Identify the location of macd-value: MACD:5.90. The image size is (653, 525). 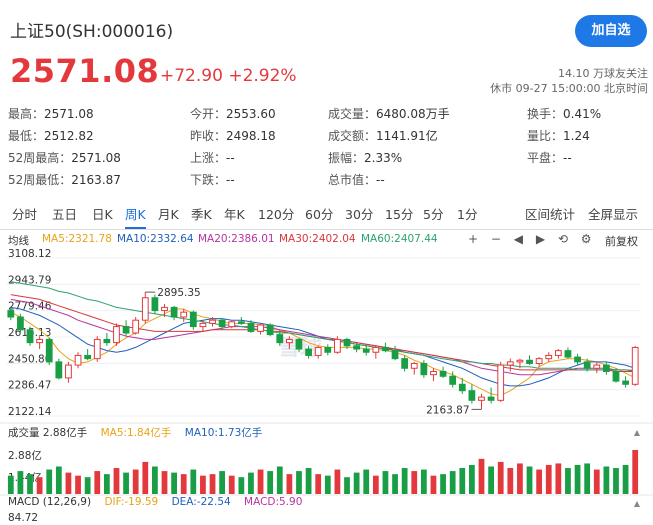
(273, 502).